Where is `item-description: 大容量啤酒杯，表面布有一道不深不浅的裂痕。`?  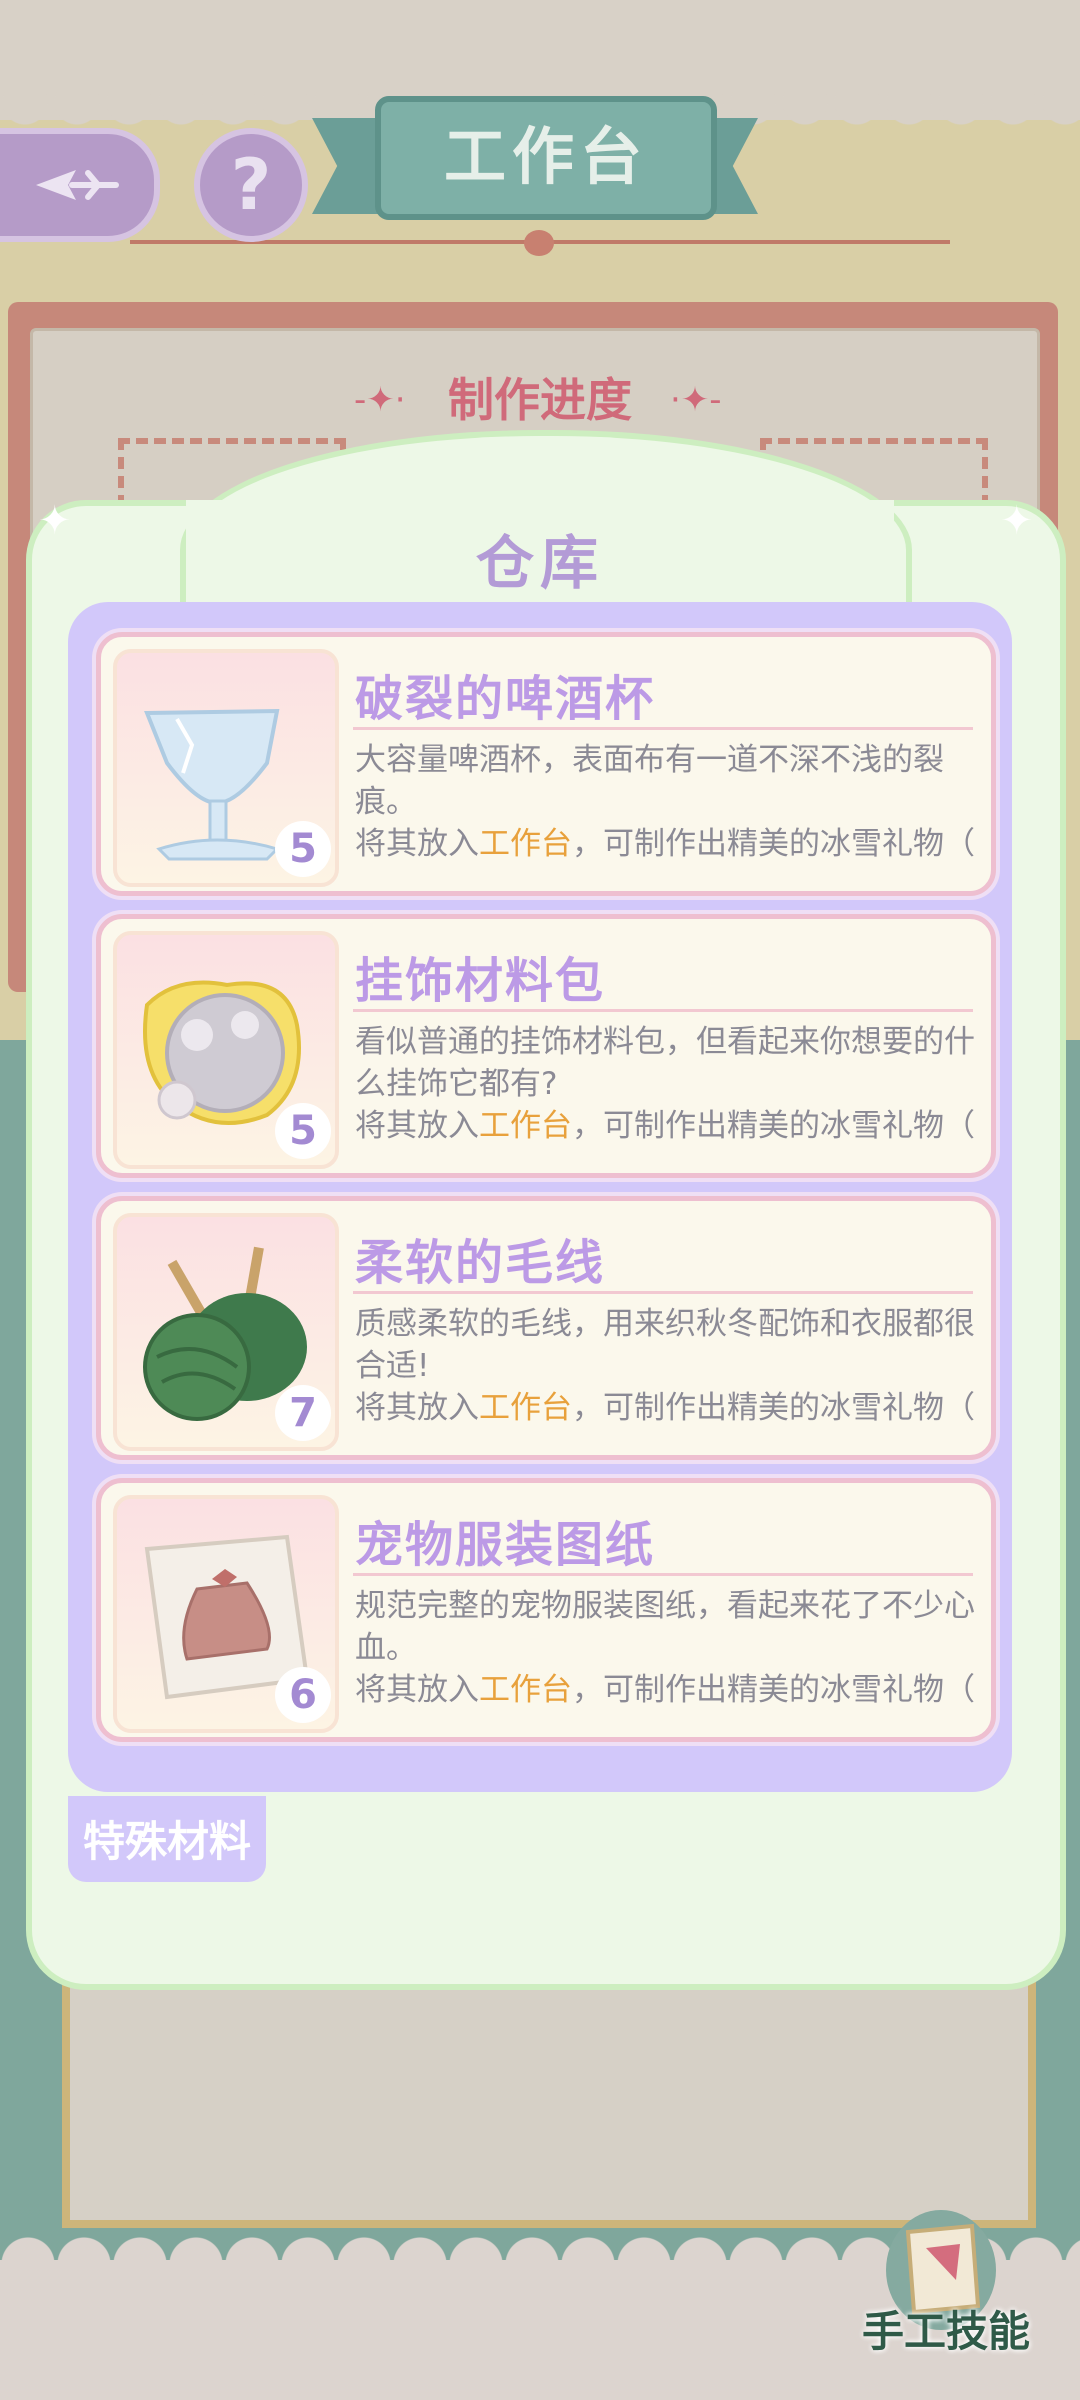
item-description: 大容量啤酒杯，表面布有一道不深不浅的裂痕。 is located at coordinates (649, 781).